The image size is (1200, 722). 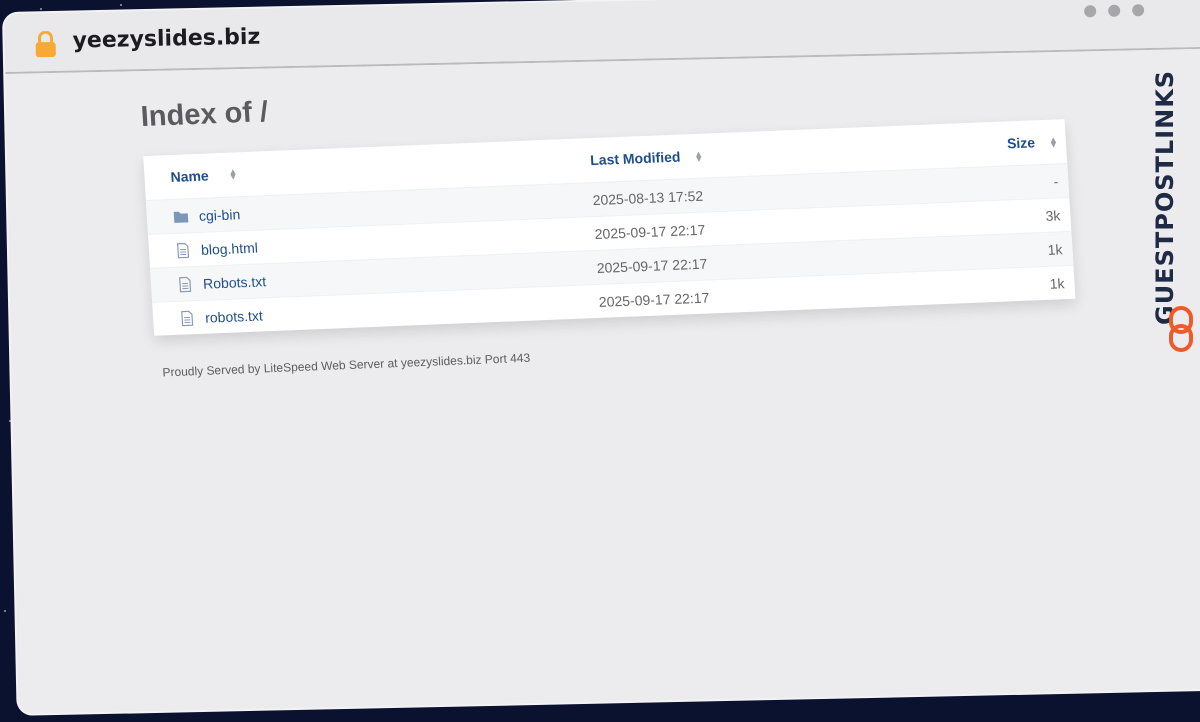 What do you see at coordinates (365, 169) in the screenshot?
I see `column-header-name: Name ▲ ▼` at bounding box center [365, 169].